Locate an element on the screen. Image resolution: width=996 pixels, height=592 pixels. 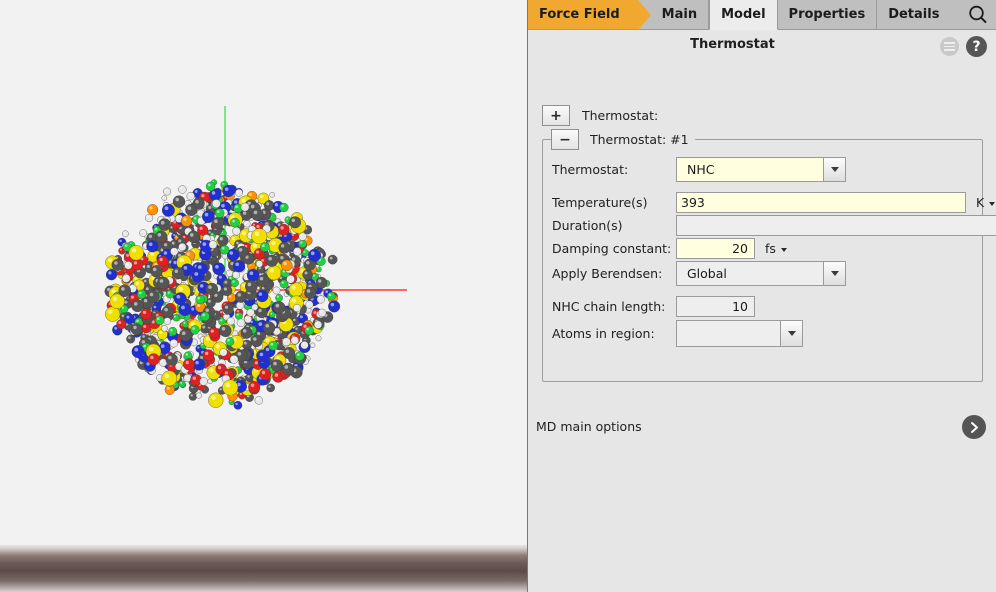
thermostat-1-group-header: − Thermostat: #1 is located at coordinates (623, 139).